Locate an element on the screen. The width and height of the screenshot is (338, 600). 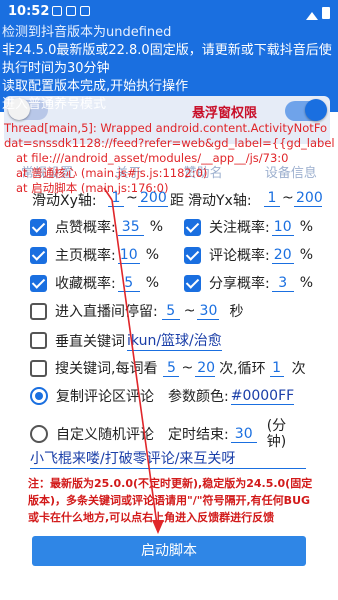
log-line: 非24.5.0最新版或22.8.0固定版，请更新或下载抖音后使 is located at coordinates (167, 50).